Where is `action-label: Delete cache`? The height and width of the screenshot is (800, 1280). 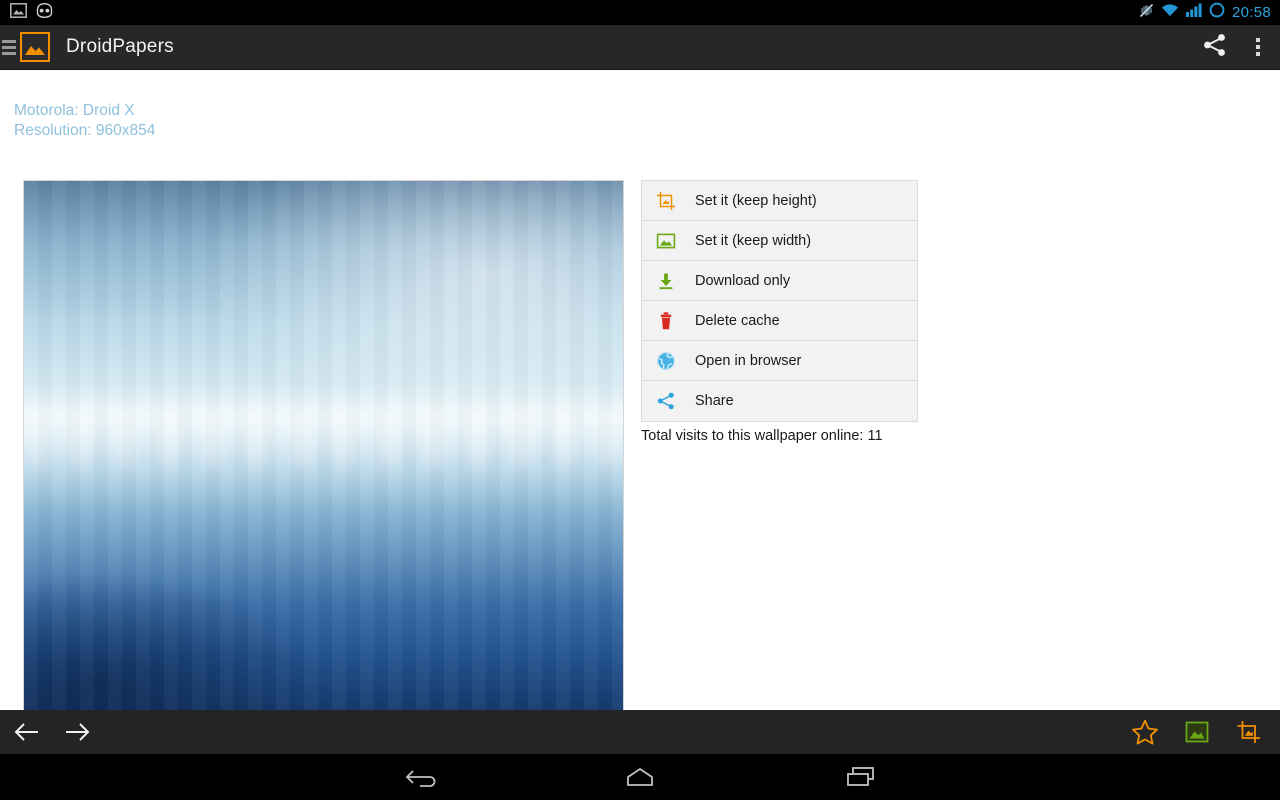 action-label: Delete cache is located at coordinates (737, 320).